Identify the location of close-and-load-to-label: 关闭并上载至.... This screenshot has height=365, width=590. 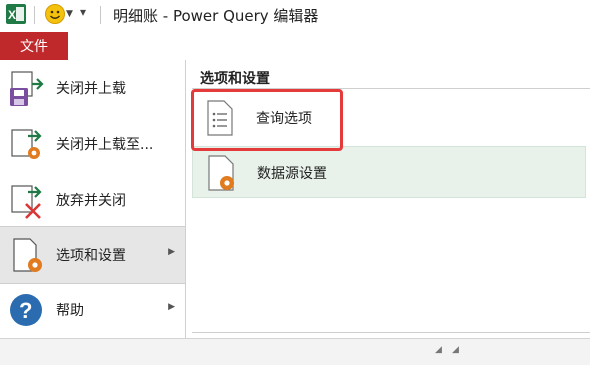
(105, 145).